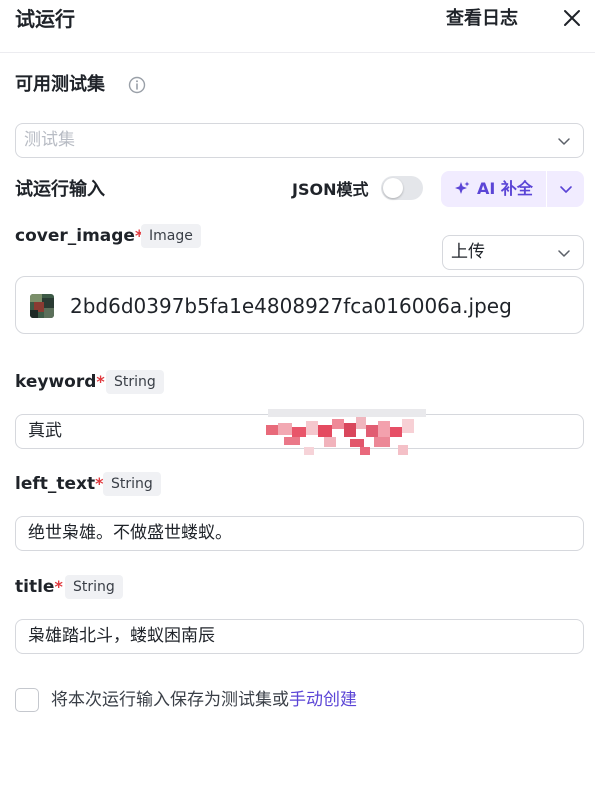 This screenshot has height=802, width=595. What do you see at coordinates (291, 306) in the screenshot?
I see `file-name: 2bd6d0397b5fa1e4808927fca016006a.jpeg` at bounding box center [291, 306].